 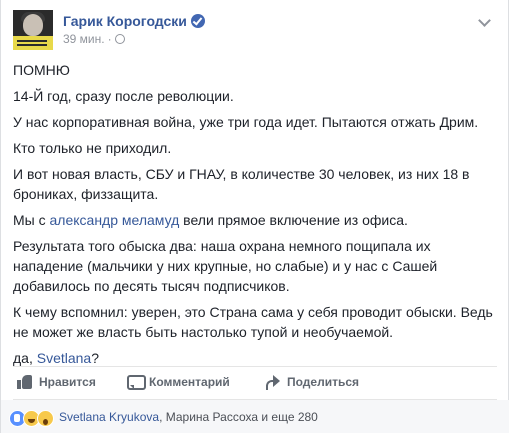 What do you see at coordinates (64, 358) in the screenshot?
I see `mention-link: Svetlana` at bounding box center [64, 358].